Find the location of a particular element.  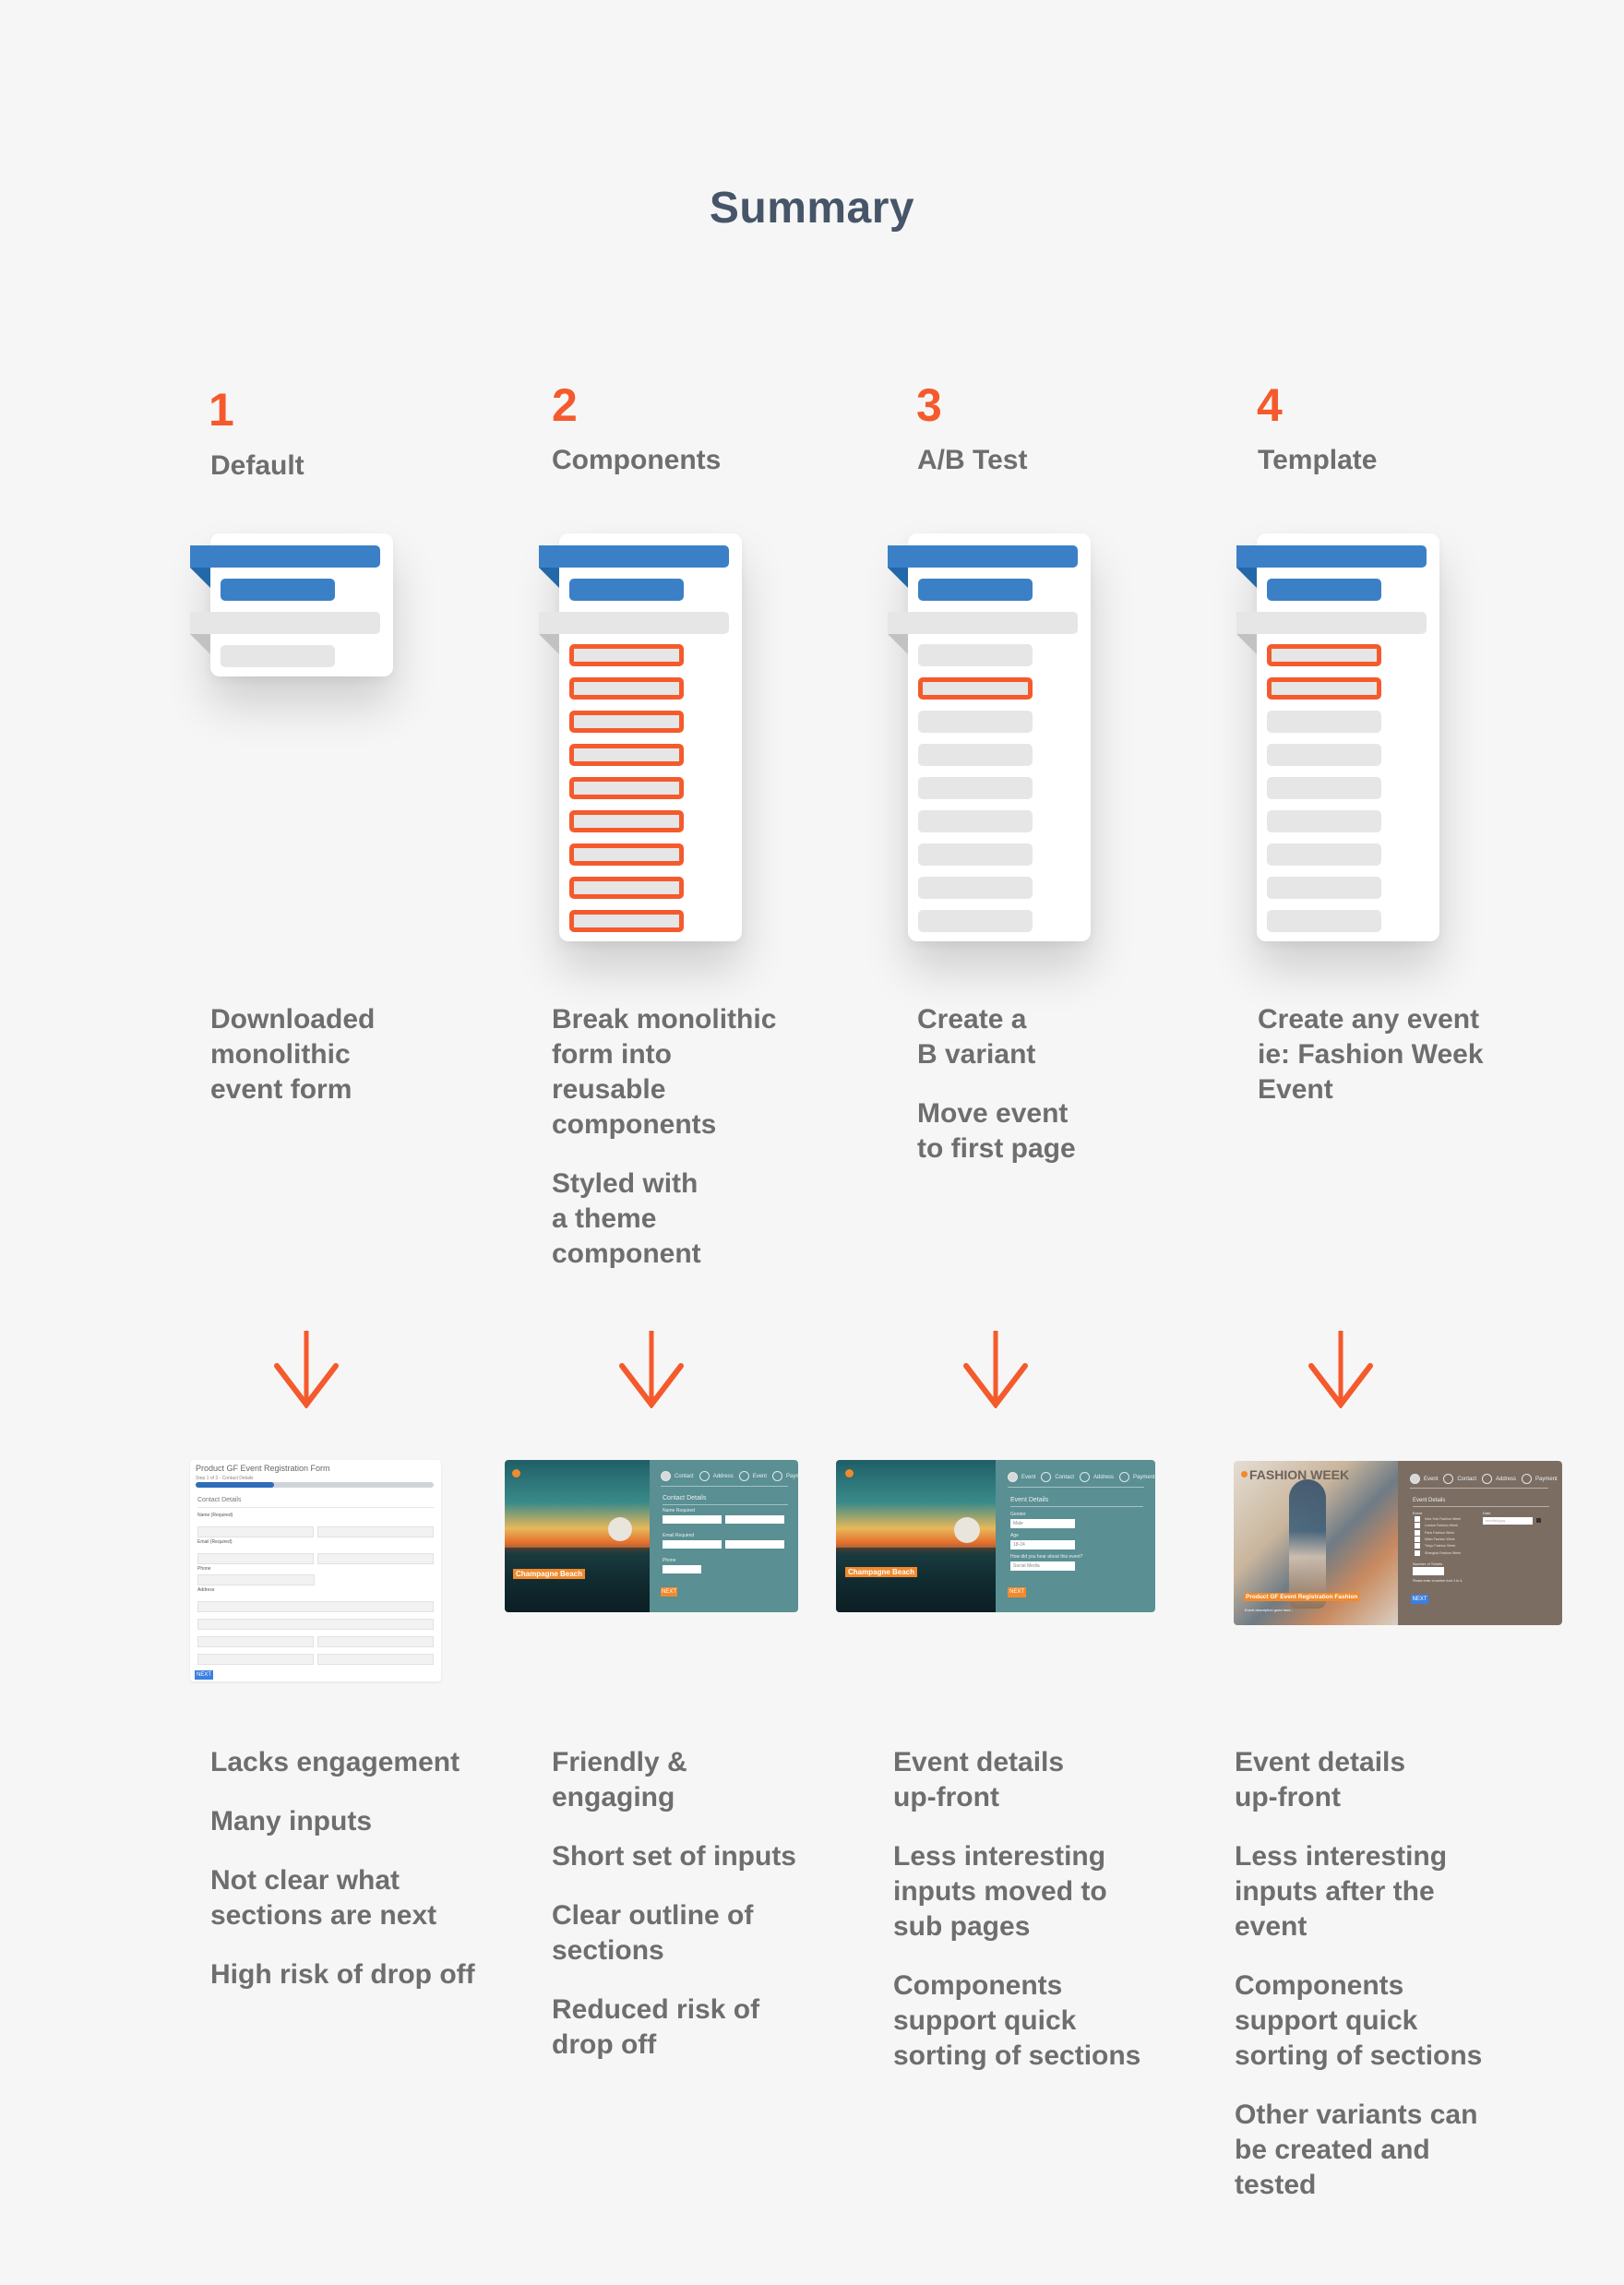

source-select: Social Media is located at coordinates (1042, 1566).